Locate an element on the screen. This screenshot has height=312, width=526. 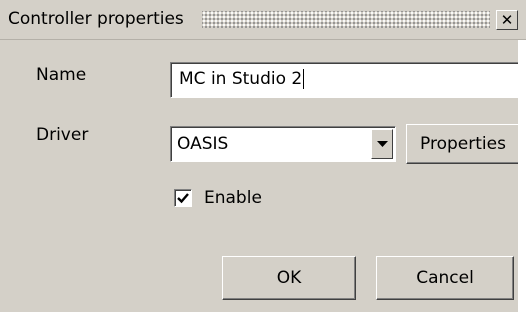
chevron-down-icon is located at coordinates (382, 143).